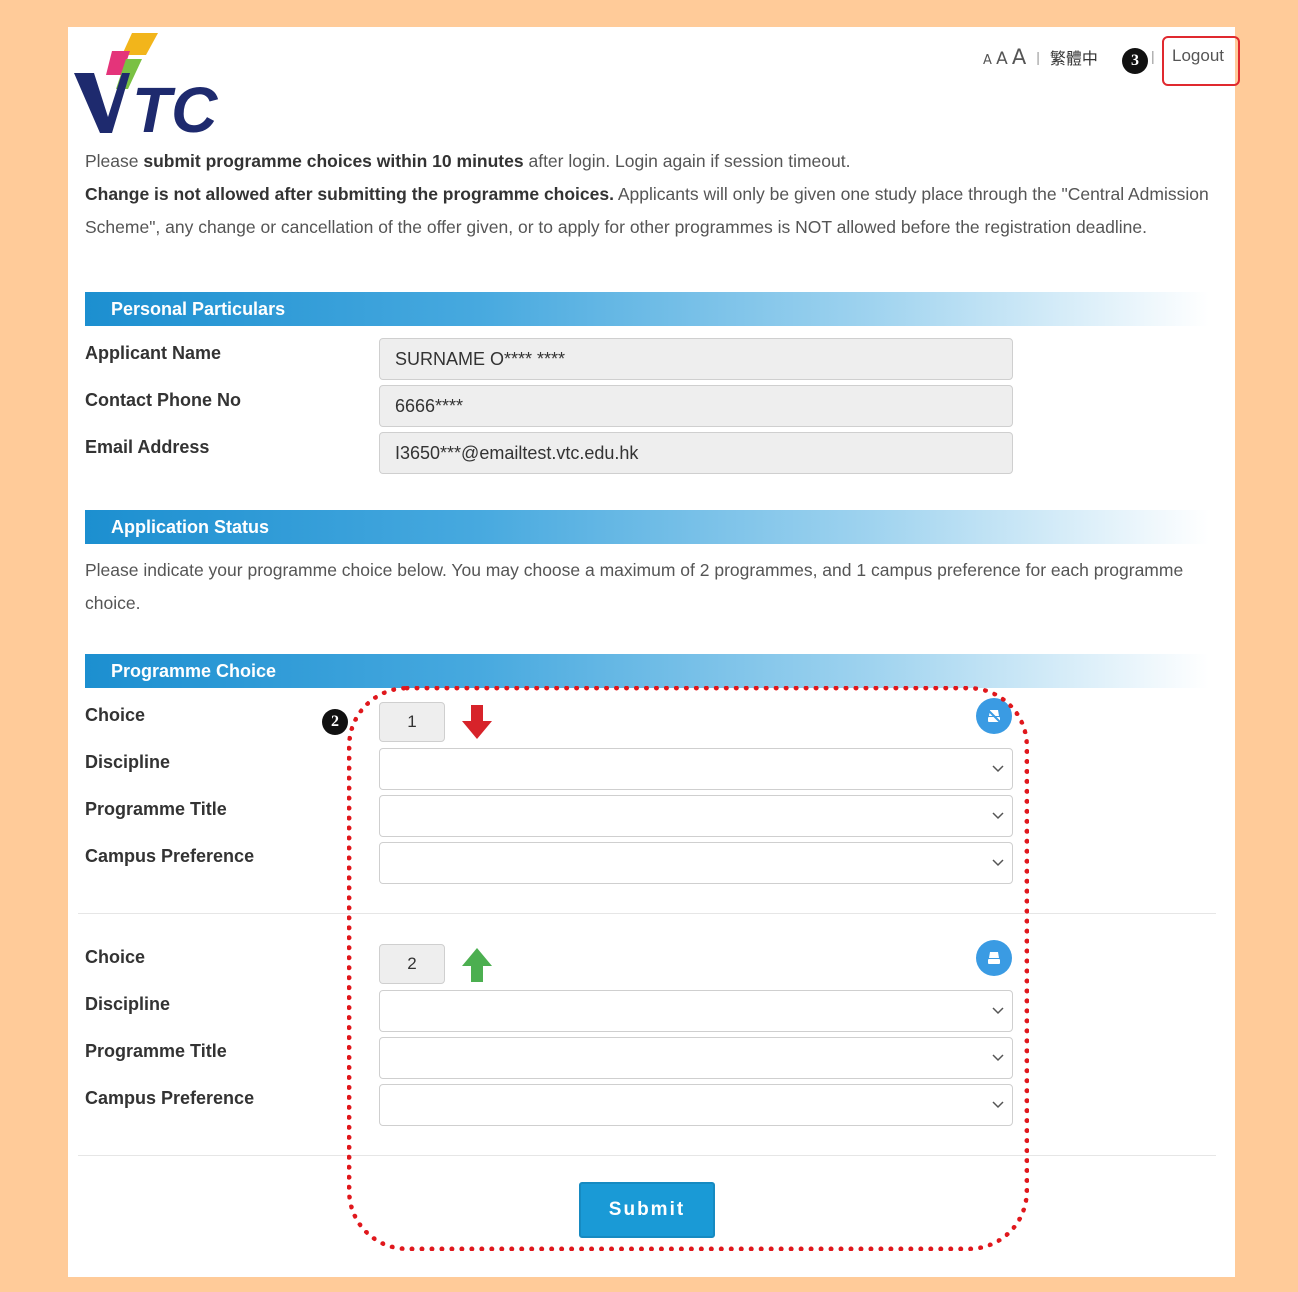 Image resolution: width=1298 pixels, height=1292 pixels. I want to click on font-size-controls: A A A, so click(1004, 57).